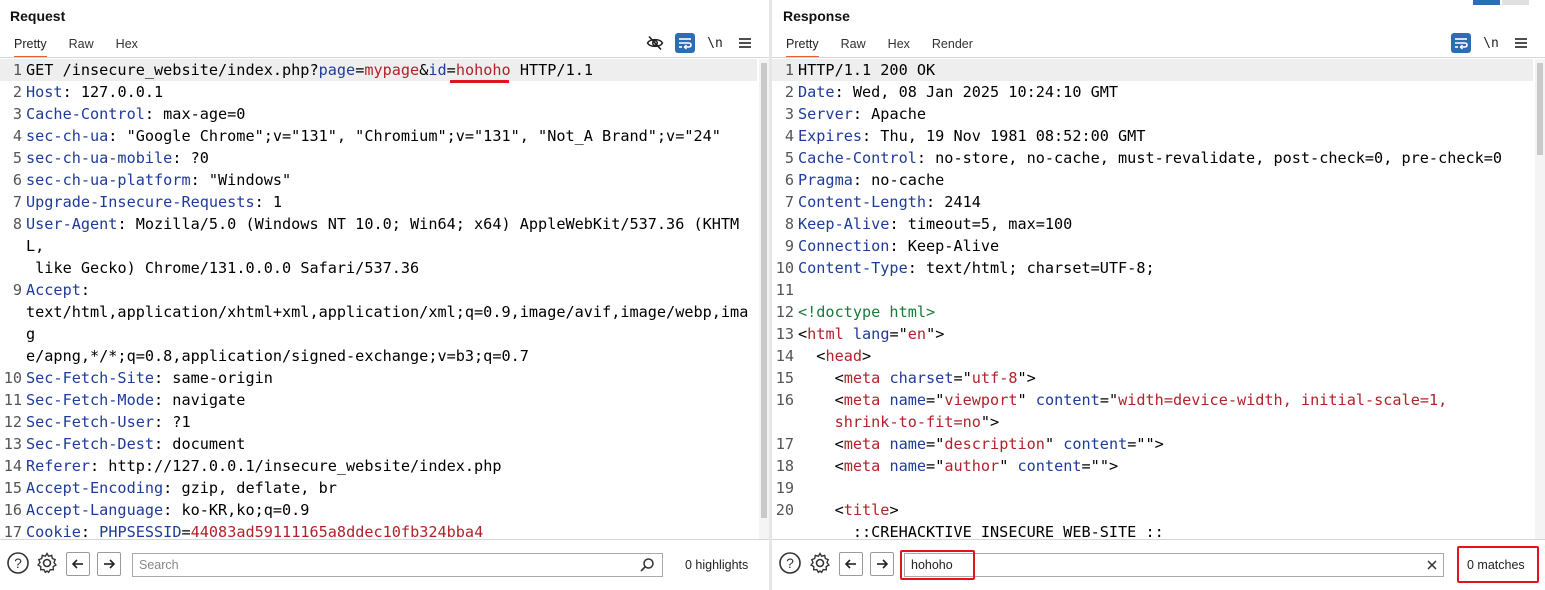 The image size is (1545, 590). I want to click on response-tab-pretty: Pretty, so click(802, 46).